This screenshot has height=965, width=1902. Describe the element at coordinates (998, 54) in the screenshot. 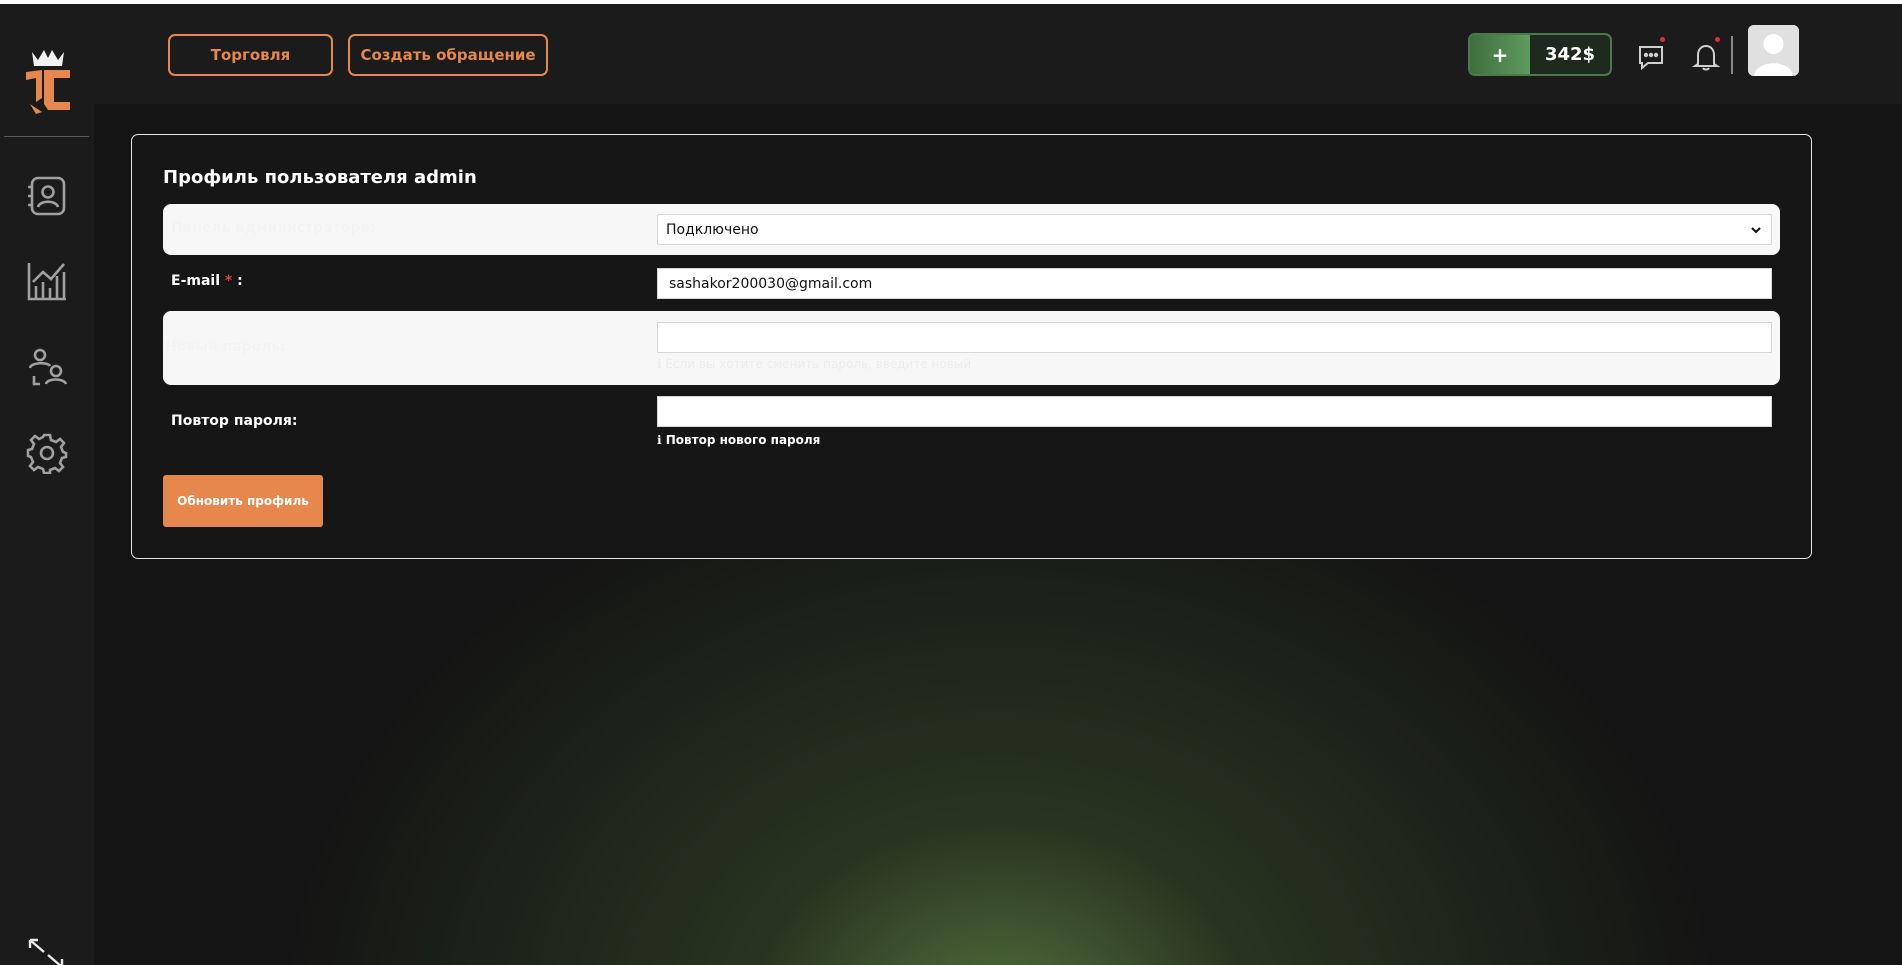

I see `top-header: Торговля Создать обращение + 342$` at that location.